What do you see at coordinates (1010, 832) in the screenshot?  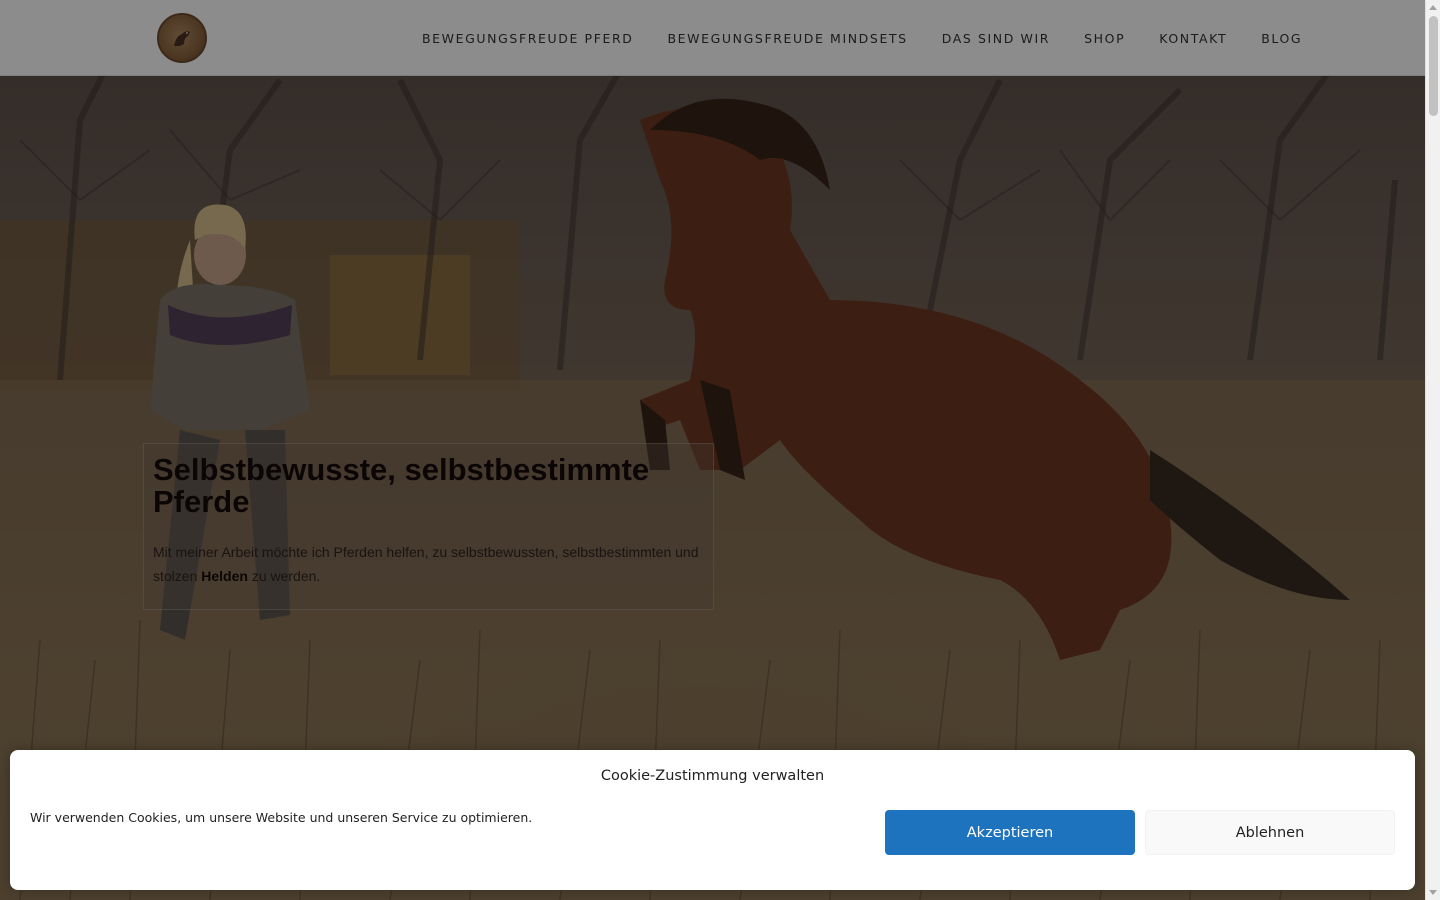 I see `accept-cookies-button: Akzeptieren` at bounding box center [1010, 832].